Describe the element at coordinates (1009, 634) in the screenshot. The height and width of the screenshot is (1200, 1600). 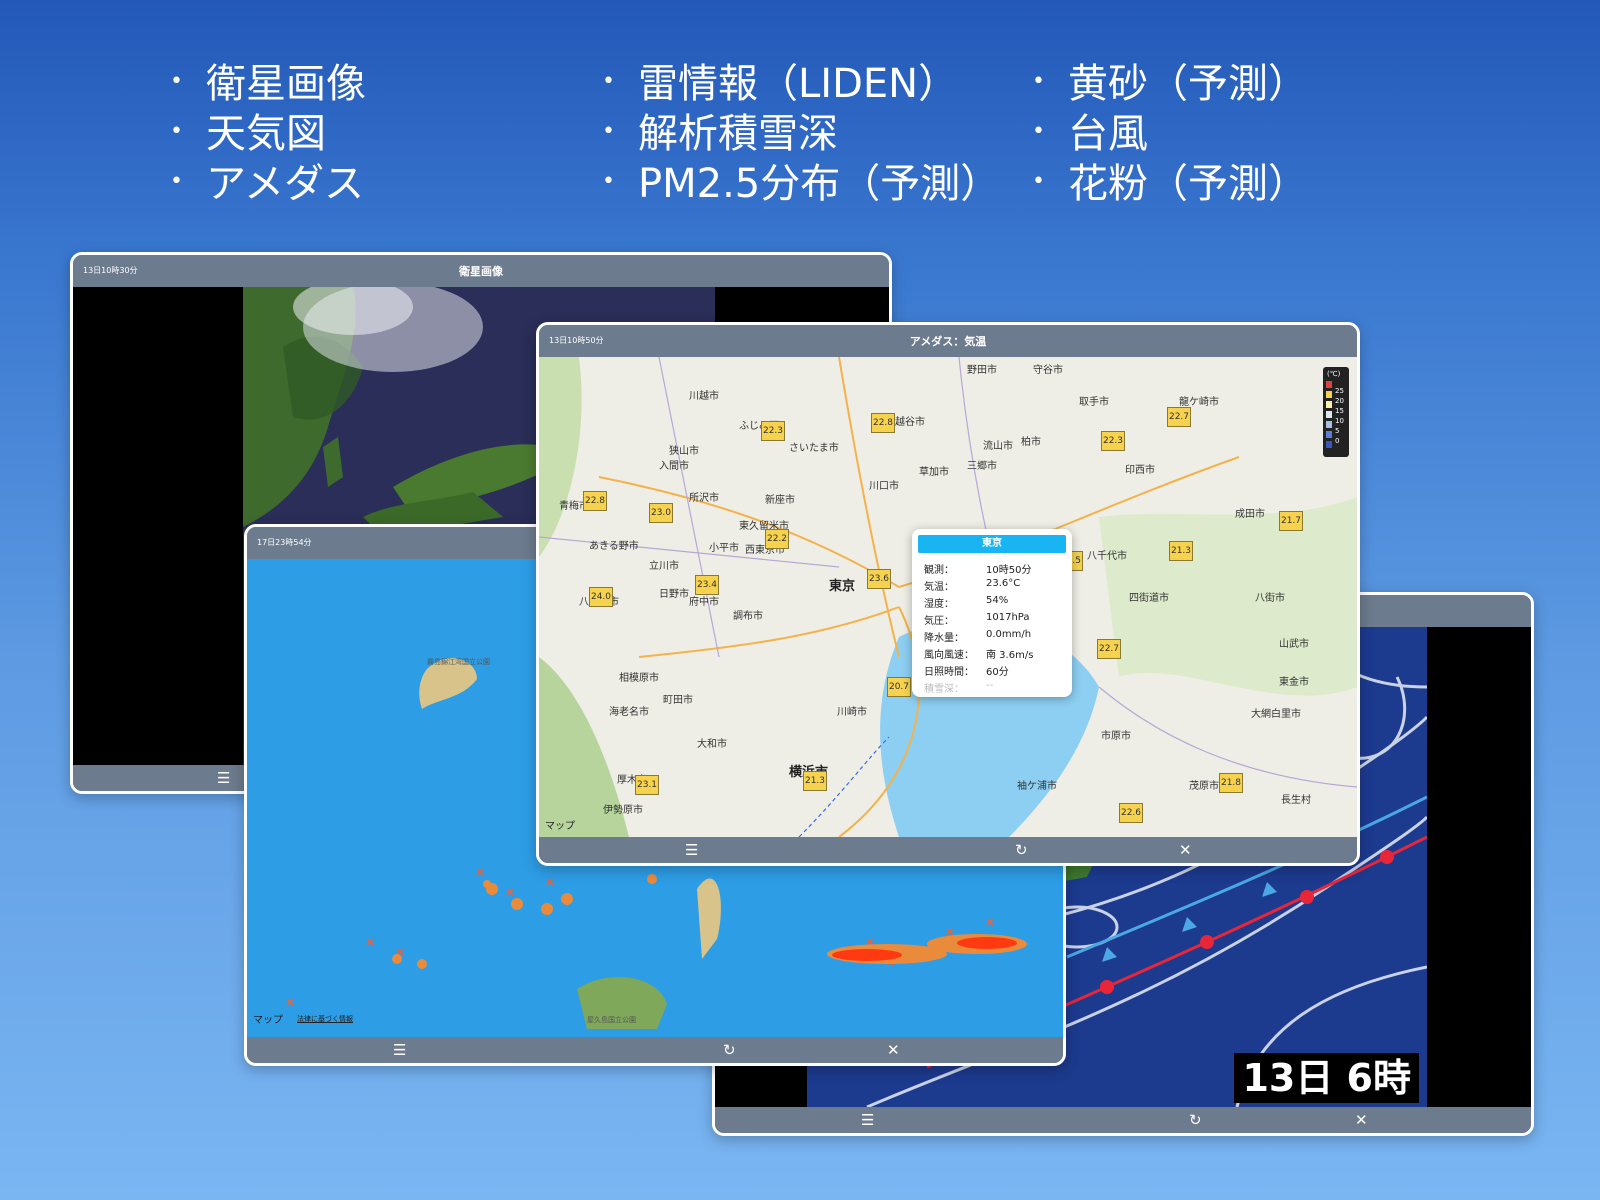
I see `popup-value: 0.0mm/h` at that location.